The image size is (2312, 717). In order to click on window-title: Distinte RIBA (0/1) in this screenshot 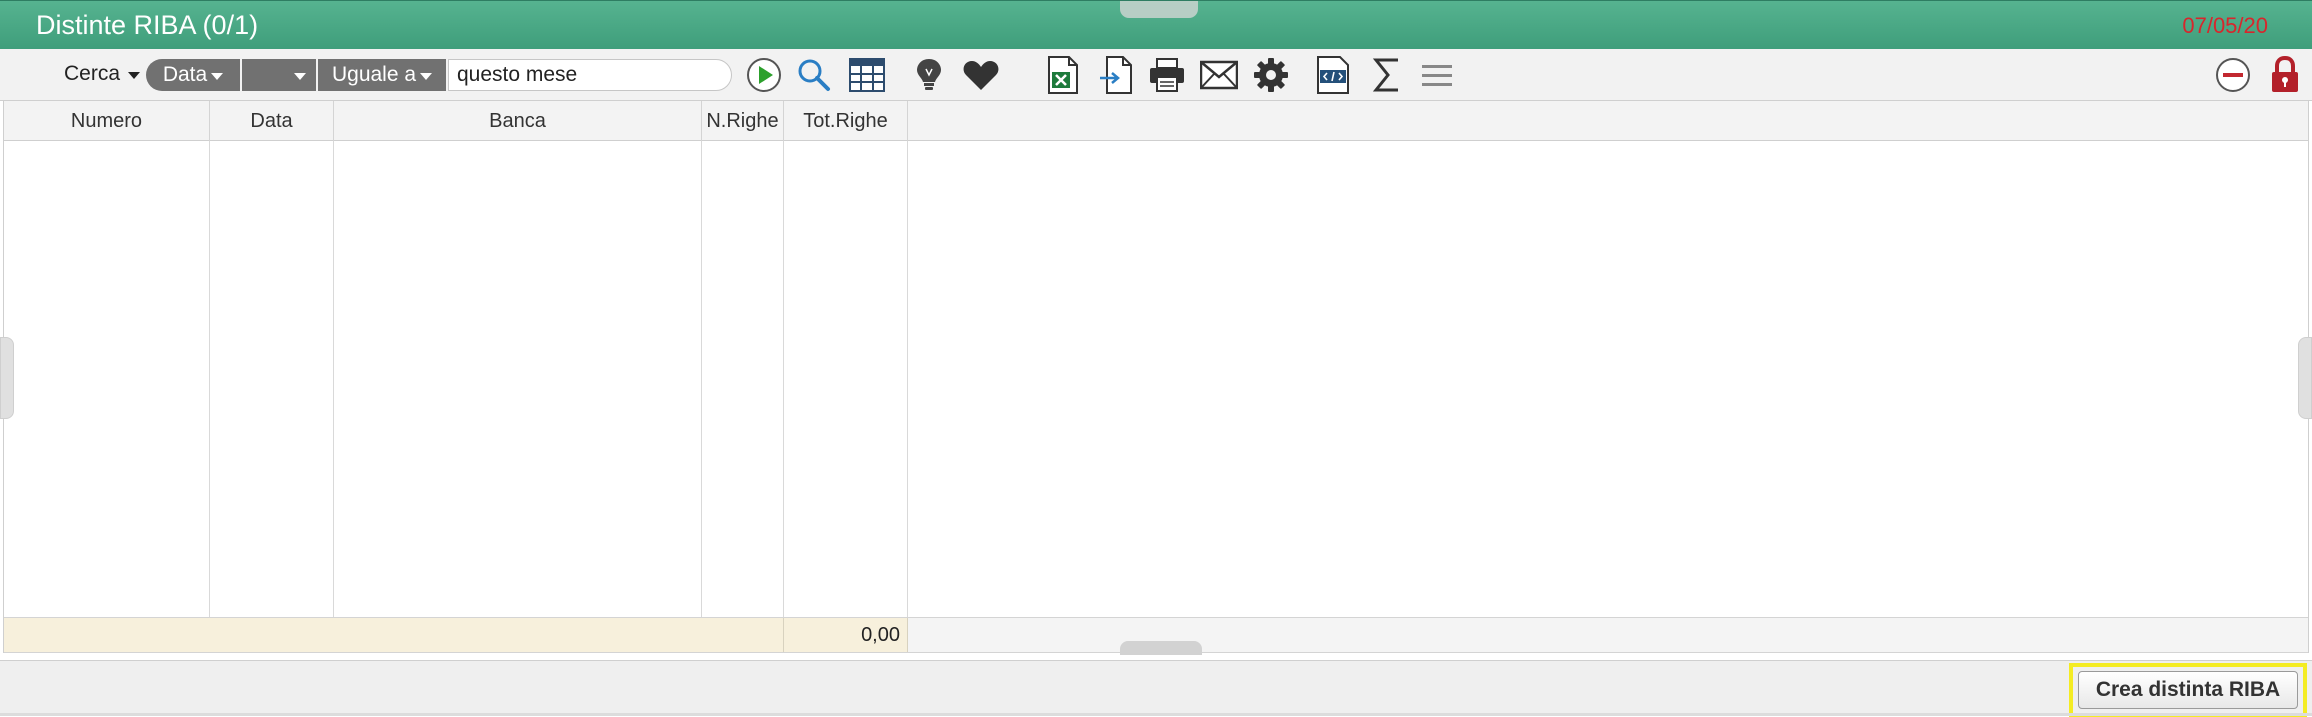, I will do `click(147, 25)`.